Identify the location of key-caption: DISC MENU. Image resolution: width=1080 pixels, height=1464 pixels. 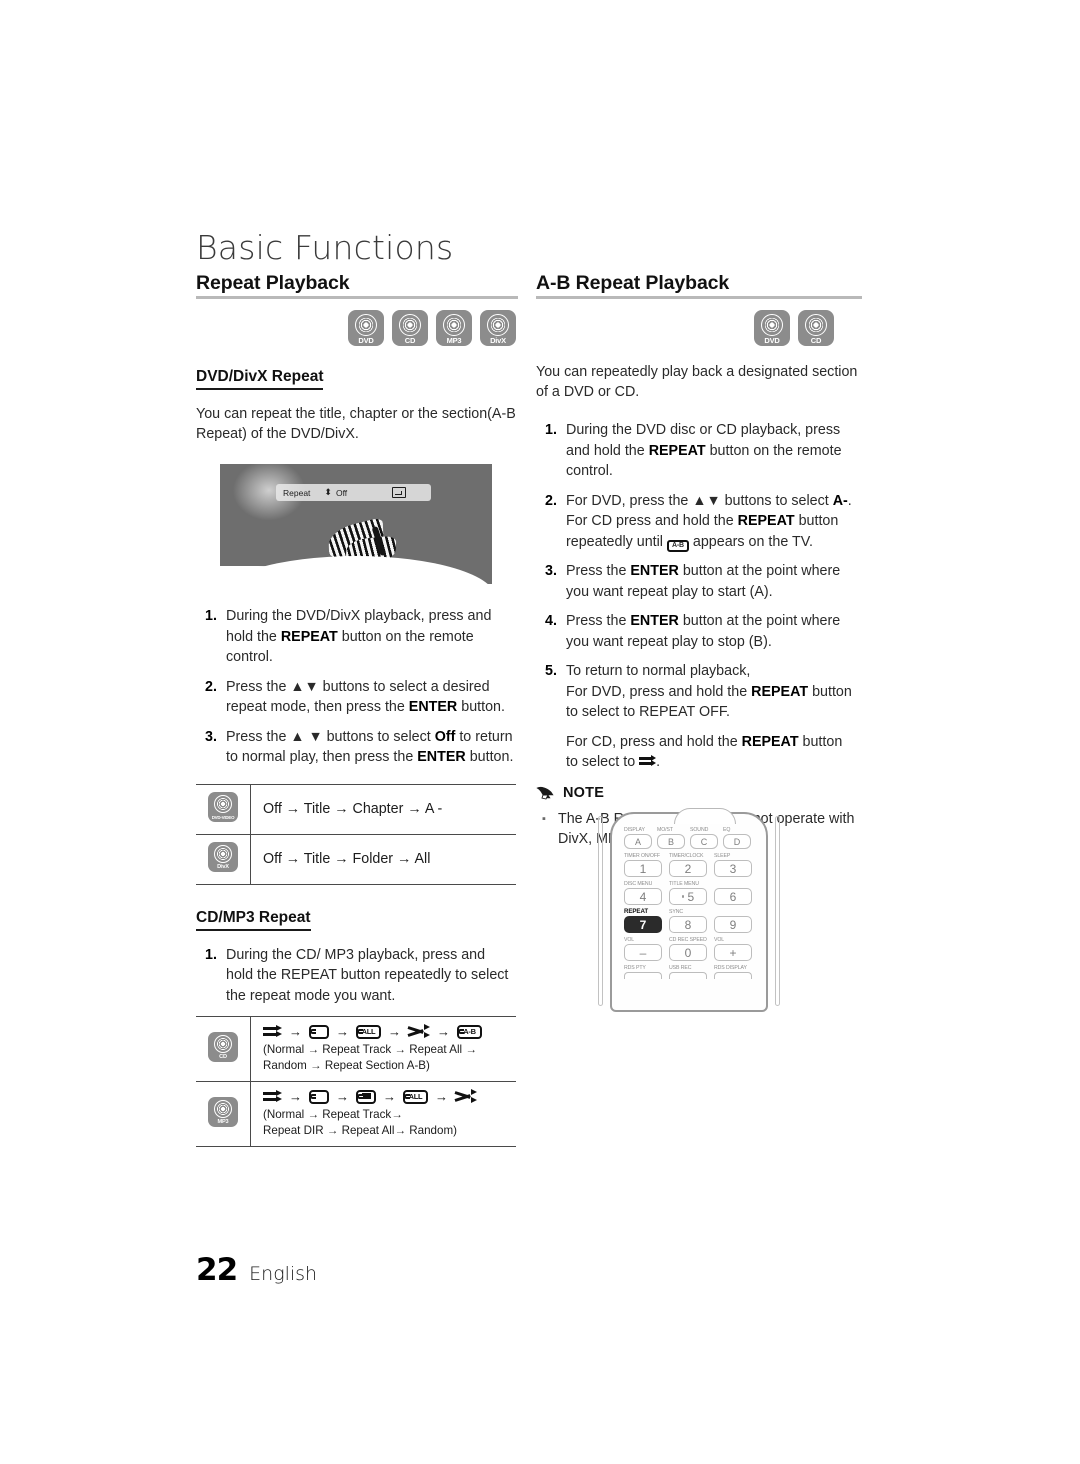
(638, 884).